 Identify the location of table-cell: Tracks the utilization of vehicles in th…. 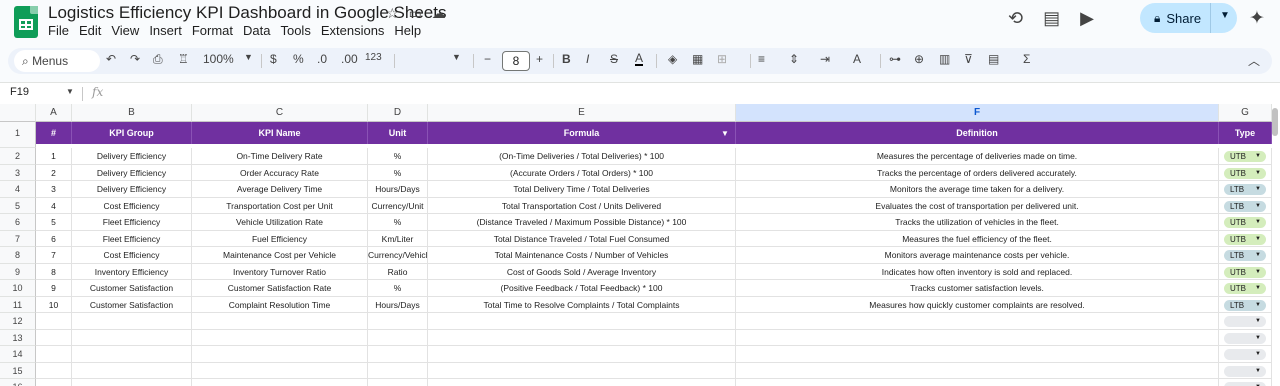
(977, 222).